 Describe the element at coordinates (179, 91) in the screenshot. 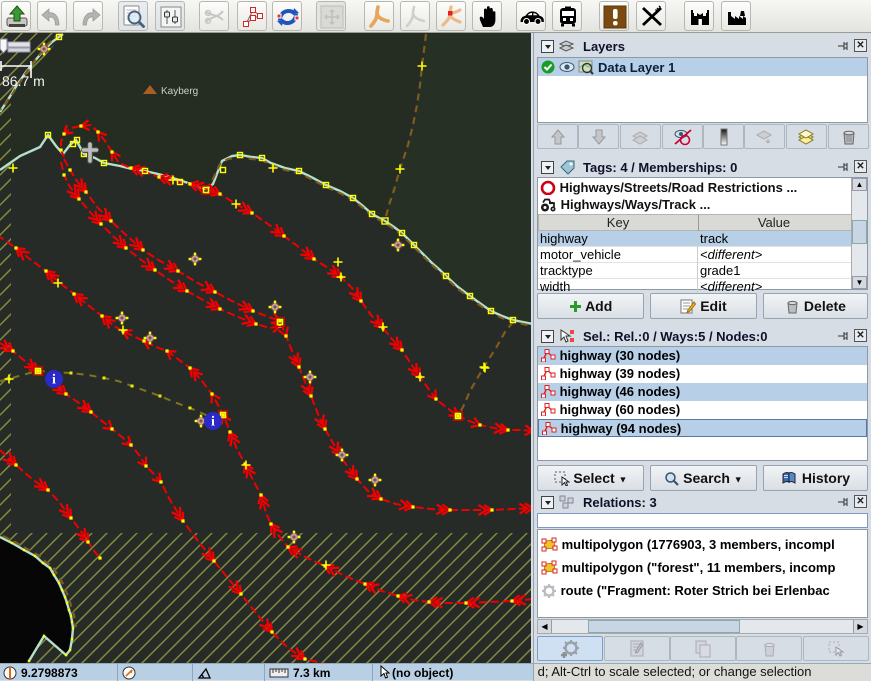

I see `svg-text: Kayberg` at that location.